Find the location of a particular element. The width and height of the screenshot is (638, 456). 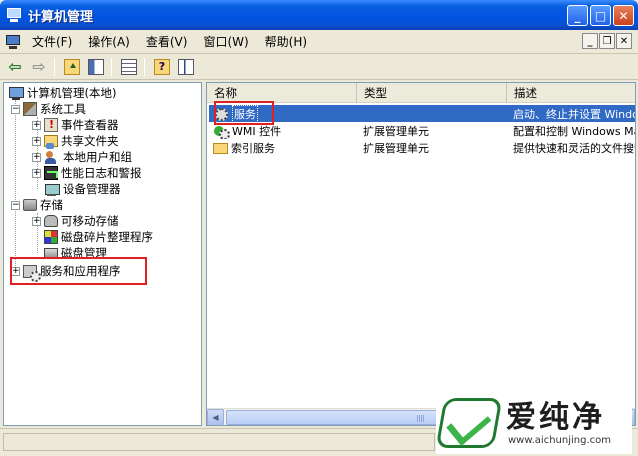

tree-item-label: 事件查看器 is located at coordinates (90, 125).